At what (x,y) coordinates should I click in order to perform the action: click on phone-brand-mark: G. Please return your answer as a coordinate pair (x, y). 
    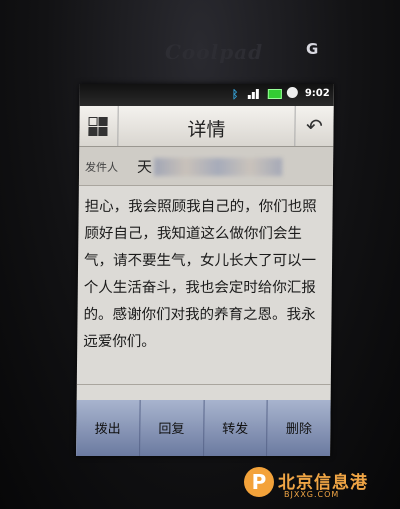
    Looking at the image, I should click on (312, 49).